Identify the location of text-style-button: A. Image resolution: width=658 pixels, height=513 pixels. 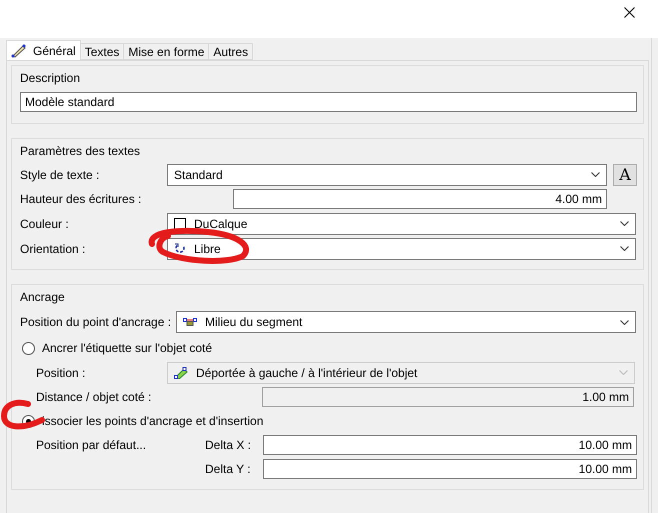
(625, 175).